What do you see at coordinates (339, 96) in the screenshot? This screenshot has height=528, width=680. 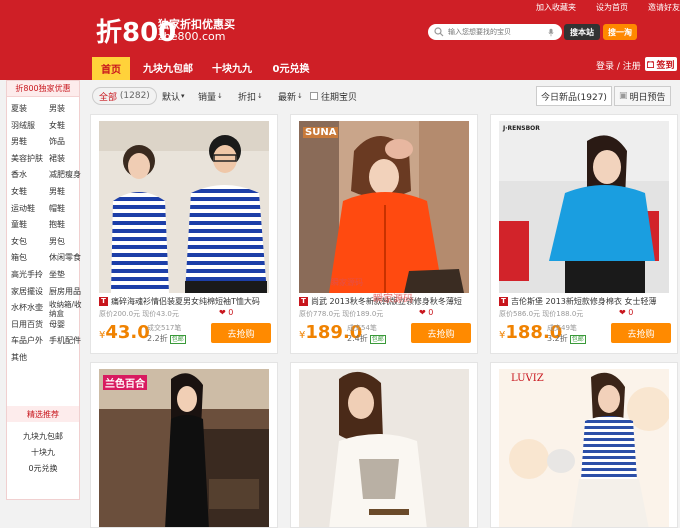 I see `past-items-label: 往期宝贝` at bounding box center [339, 96].